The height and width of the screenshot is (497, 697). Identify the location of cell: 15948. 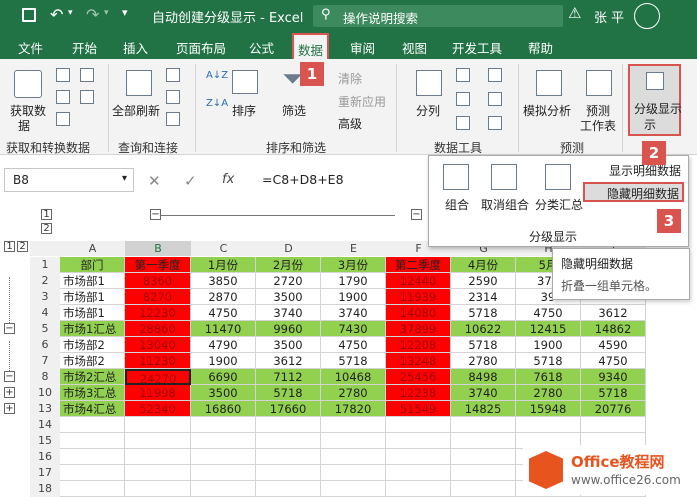
(548, 409).